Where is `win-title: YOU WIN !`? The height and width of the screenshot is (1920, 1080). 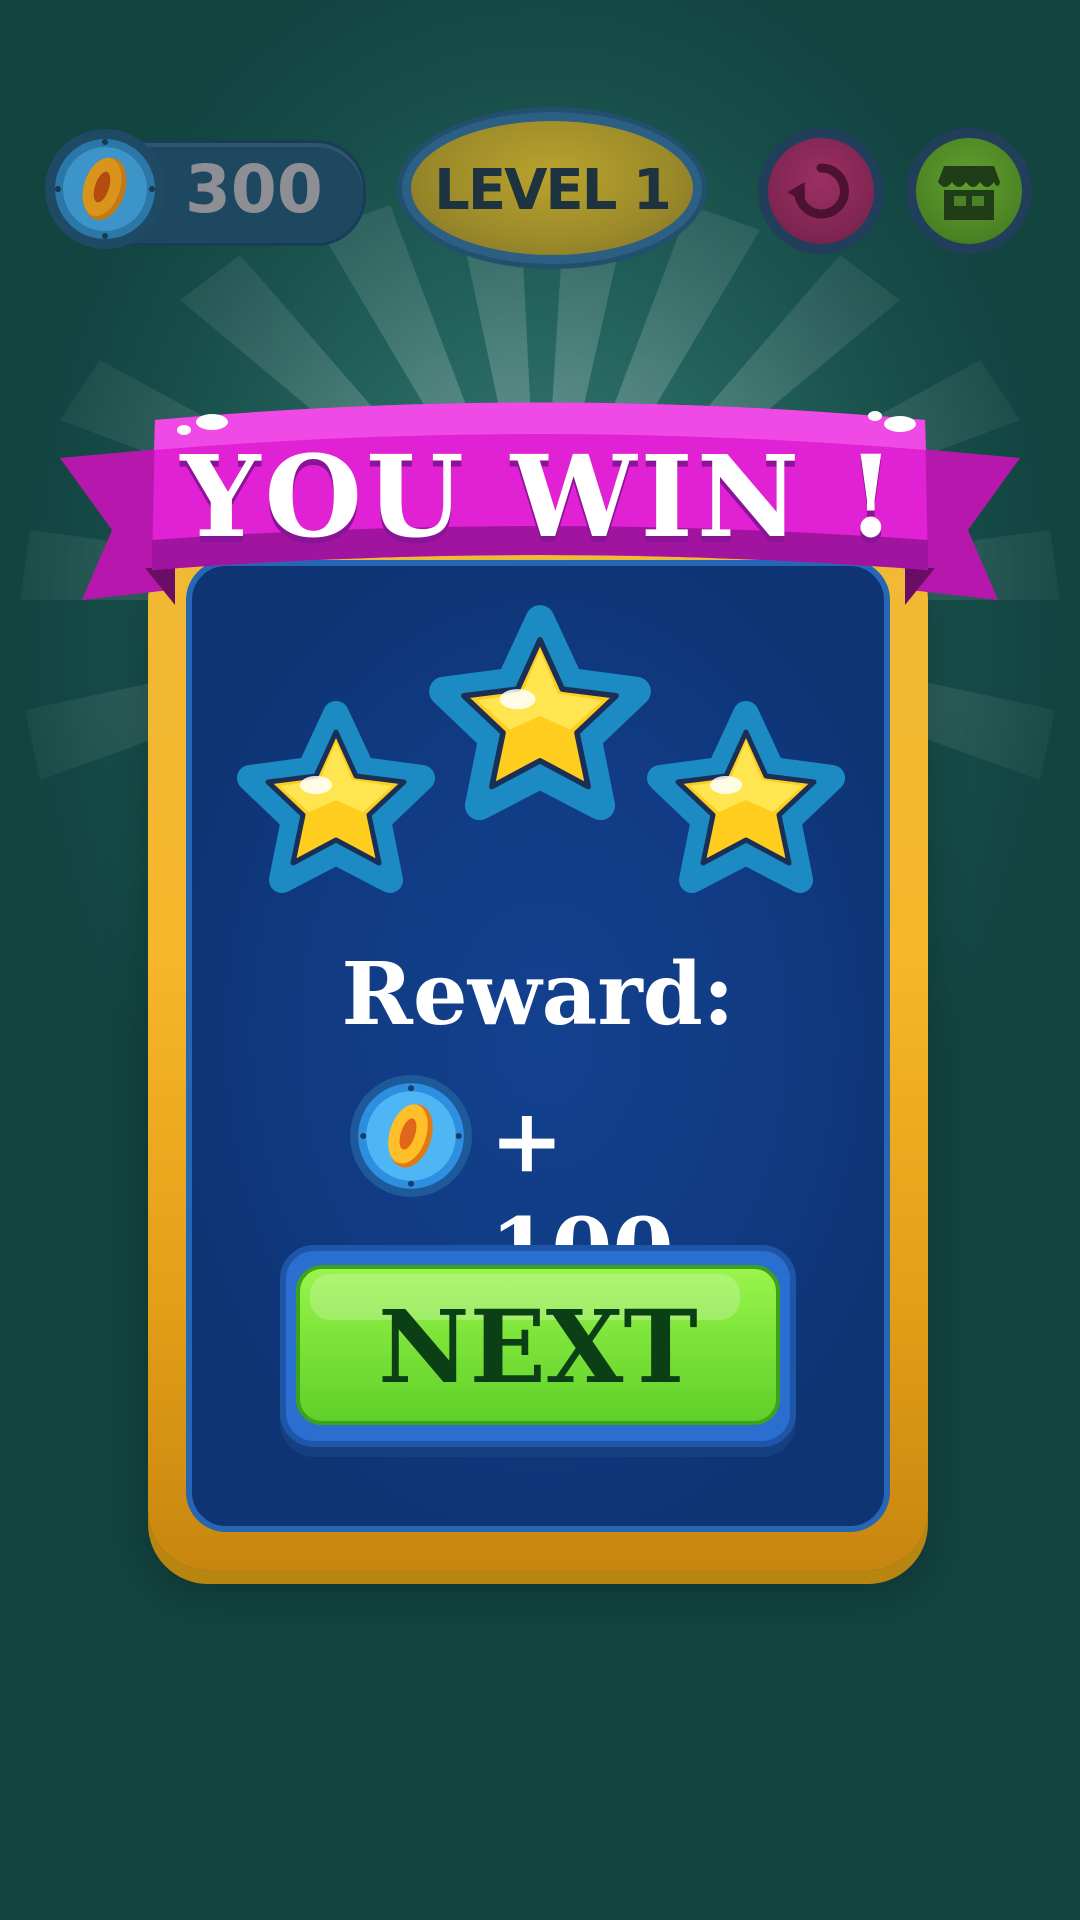 win-title: YOU WIN ! is located at coordinates (540, 497).